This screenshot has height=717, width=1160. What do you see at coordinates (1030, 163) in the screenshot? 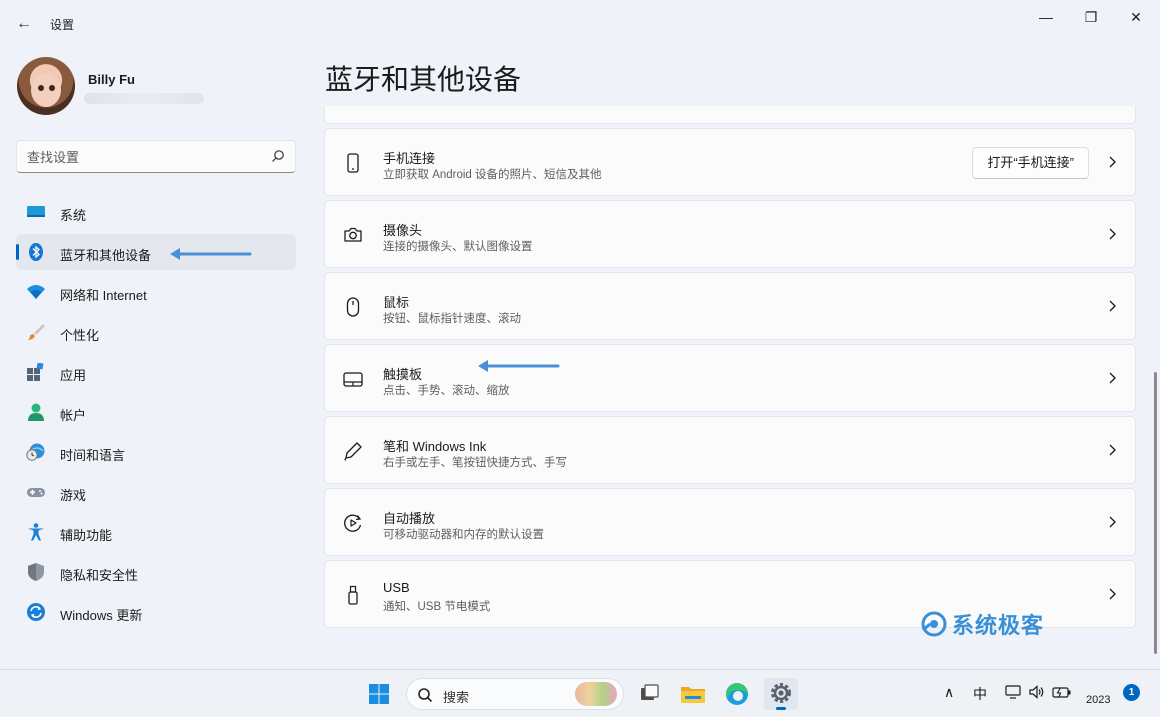
I see `open-phone-link-button: 打开“手机连接”` at bounding box center [1030, 163].